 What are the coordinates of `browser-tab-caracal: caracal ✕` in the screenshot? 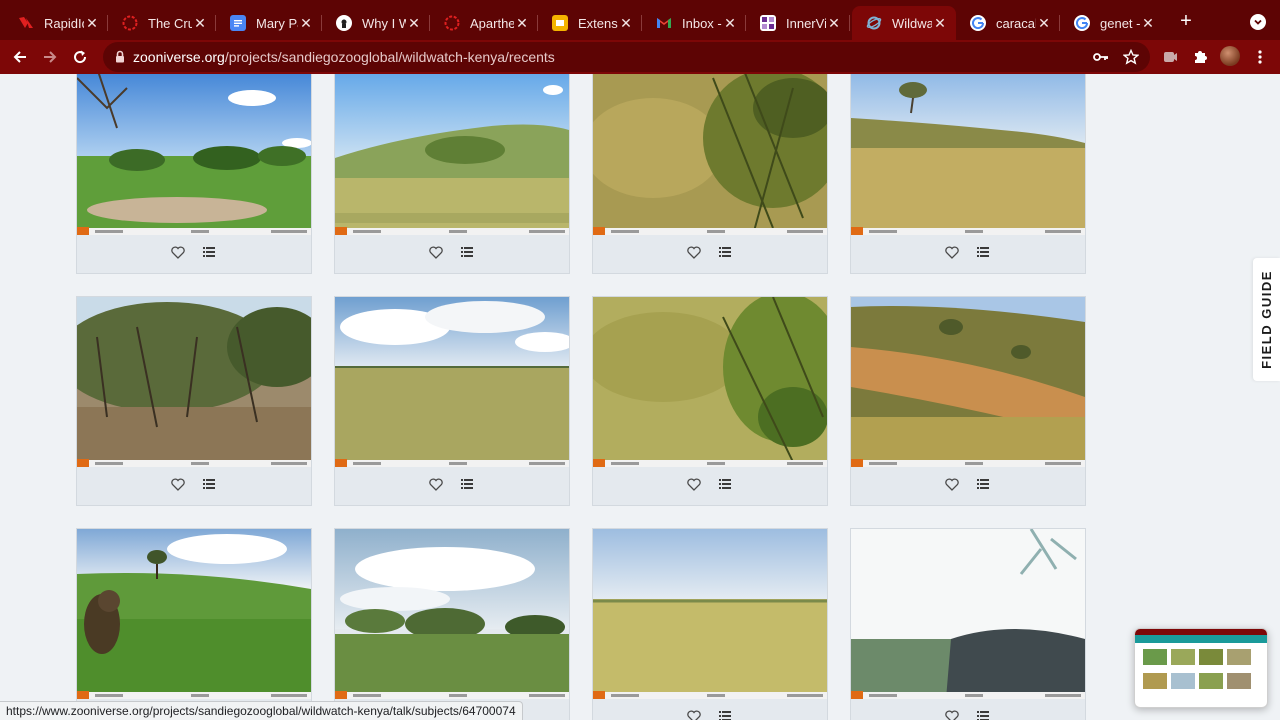 It's located at (1008, 23).